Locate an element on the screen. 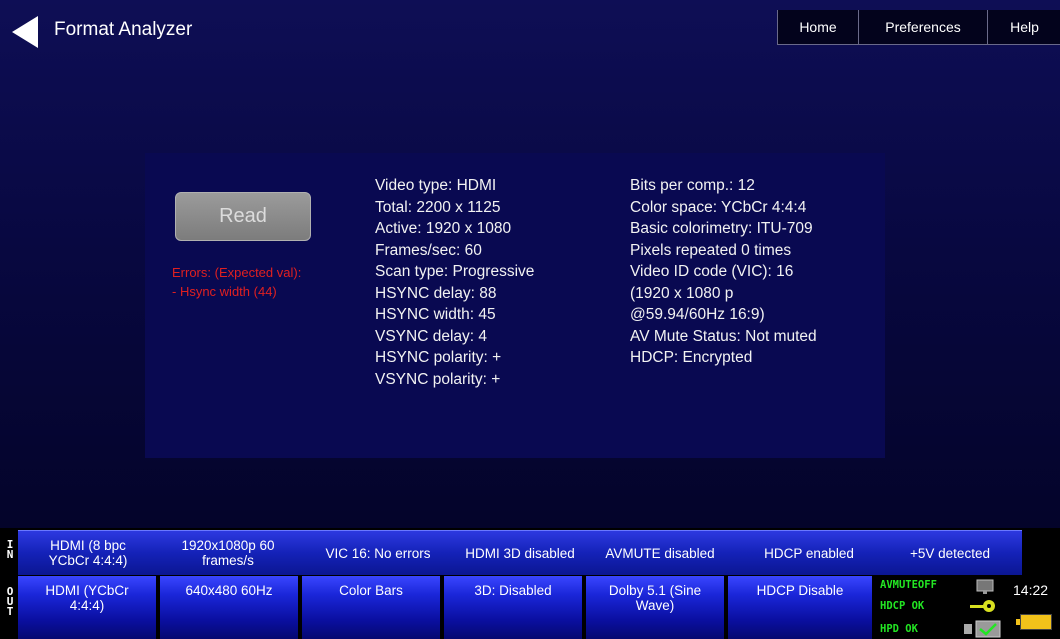 This screenshot has height=639, width=1060. in-label-text: IN is located at coordinates (10, 549).